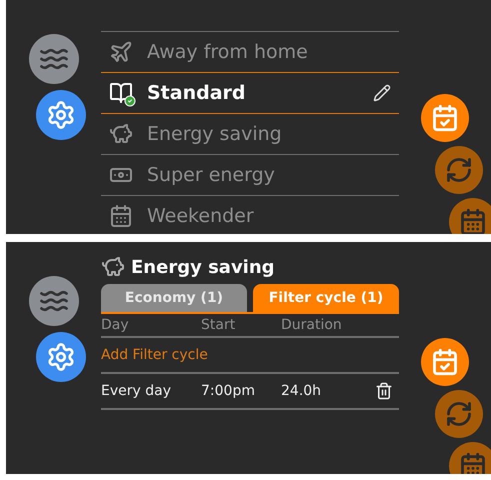 The width and height of the screenshot is (491, 480). Describe the element at coordinates (250, 174) in the screenshot. I see `preset-item: Super energy` at that location.